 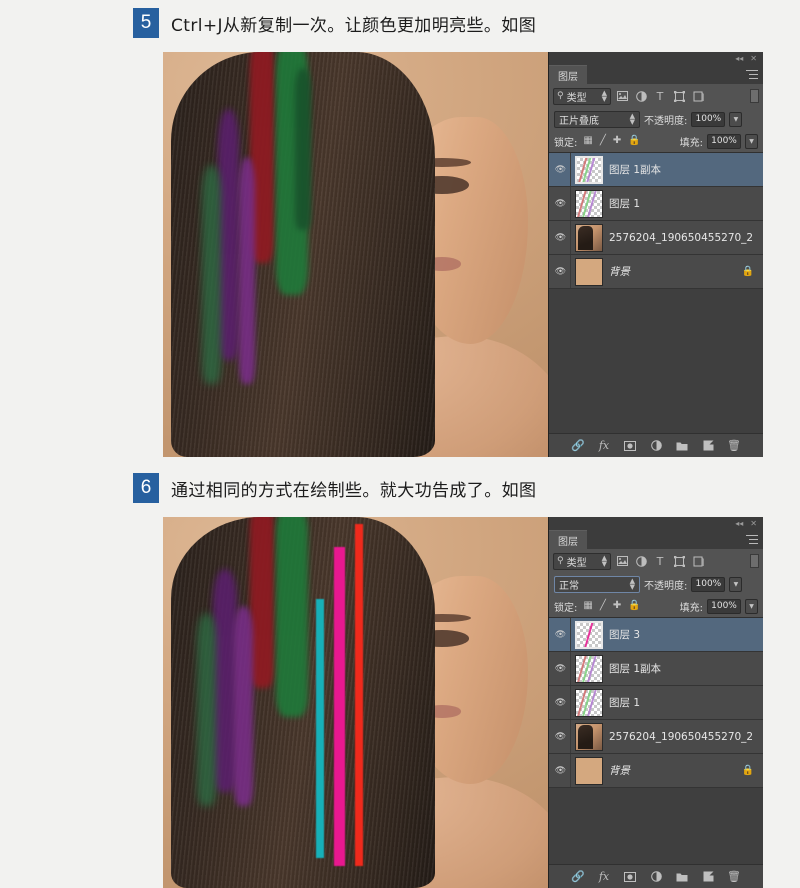 What do you see at coordinates (604, 560) in the screenshot?
I see `chevron-updown-icon: ▲ ▼` at bounding box center [604, 560].